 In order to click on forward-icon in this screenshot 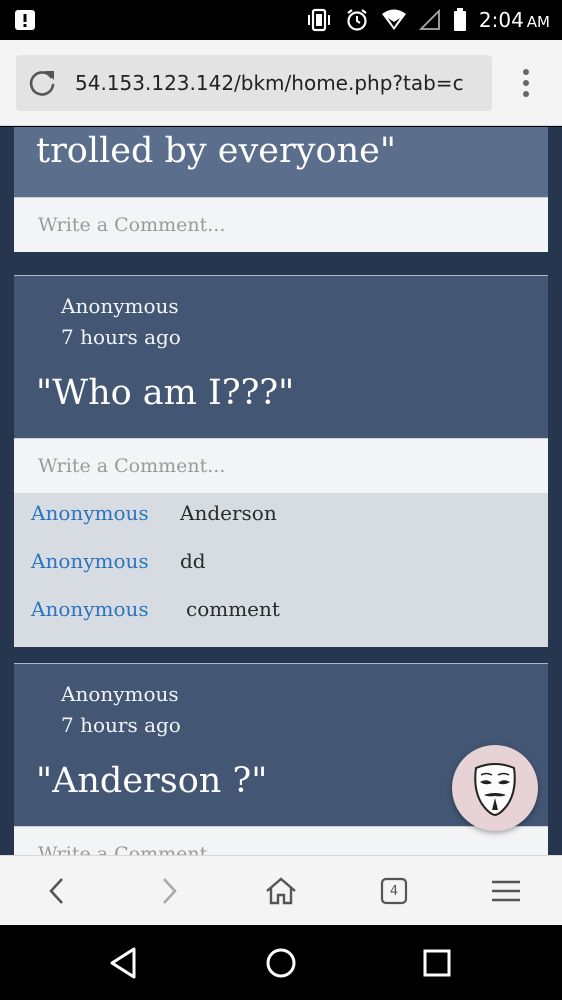, I will do `click(170, 891)`.